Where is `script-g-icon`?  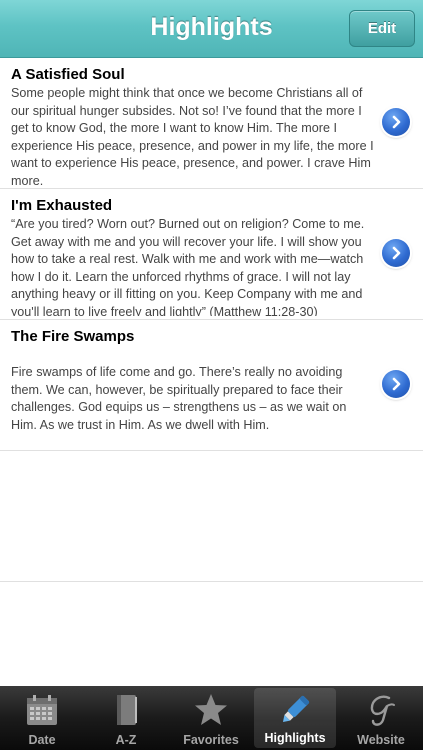
script-g-icon is located at coordinates (381, 710).